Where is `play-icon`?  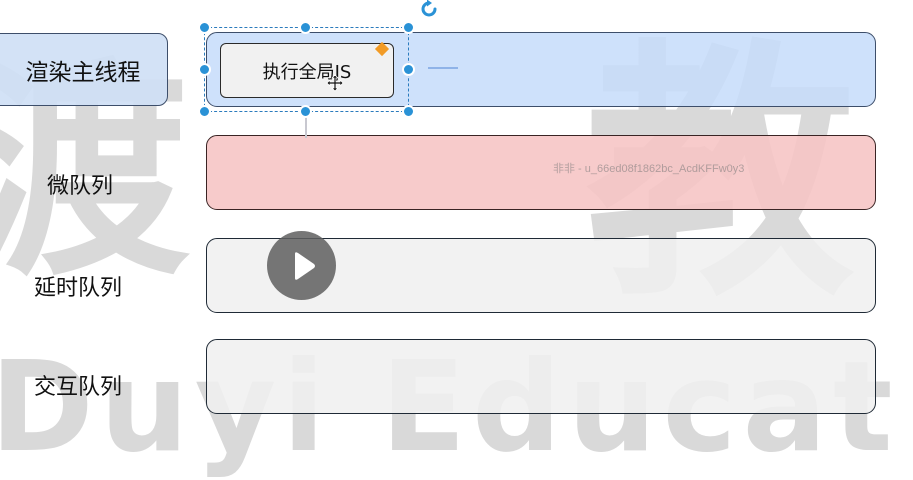 play-icon is located at coordinates (305, 265).